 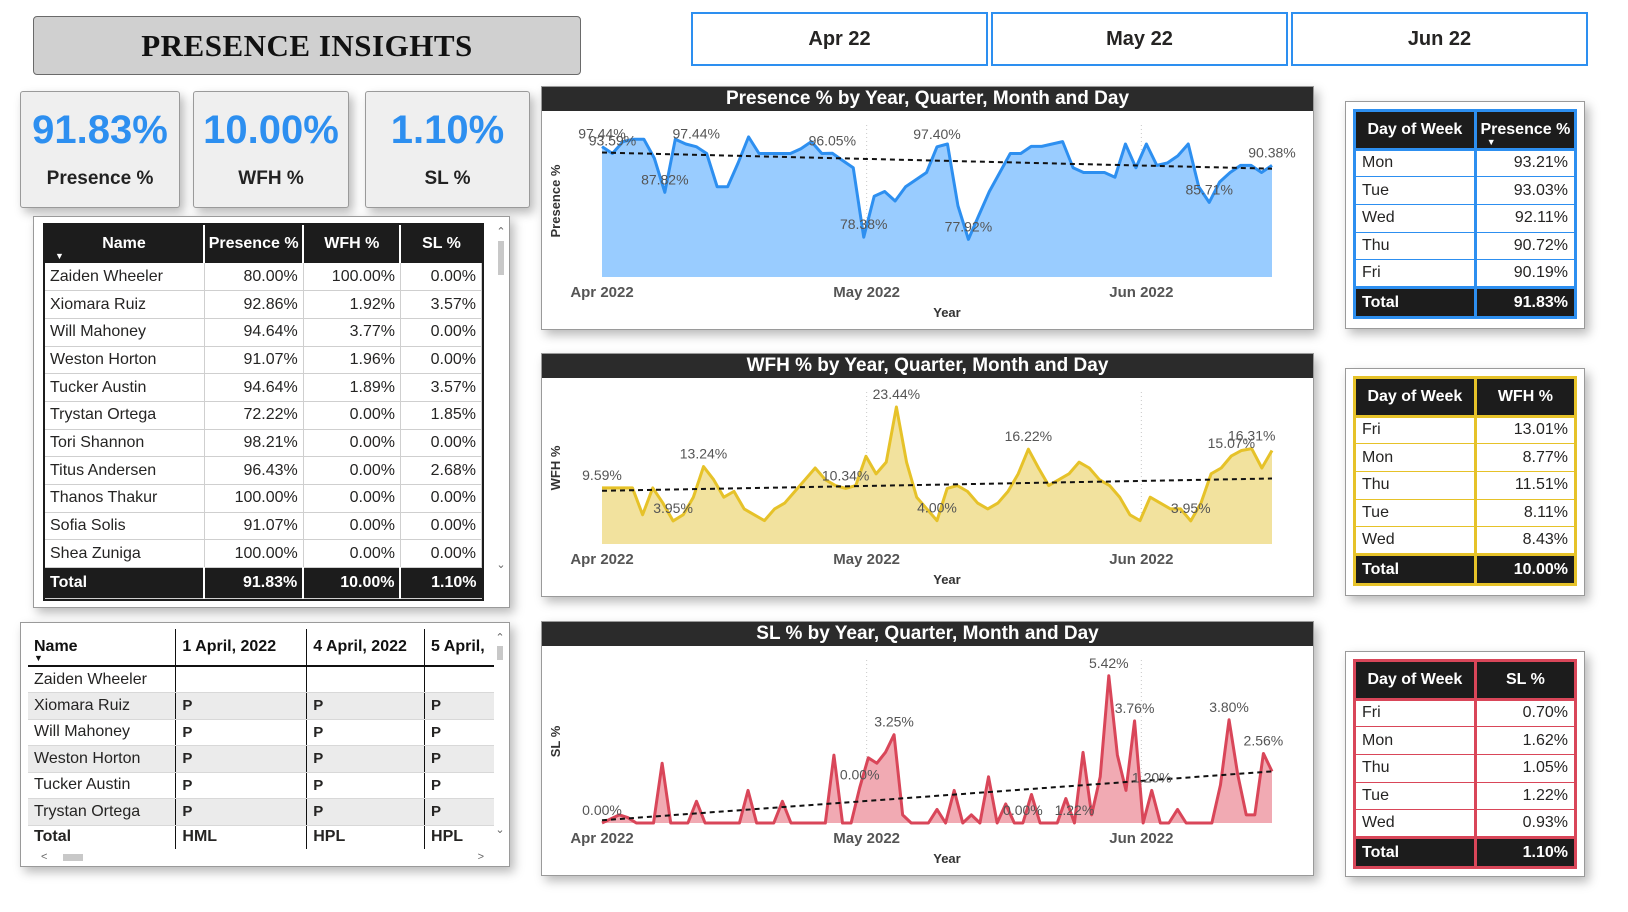 I want to click on day-cell: Tue, so click(x=1416, y=190).